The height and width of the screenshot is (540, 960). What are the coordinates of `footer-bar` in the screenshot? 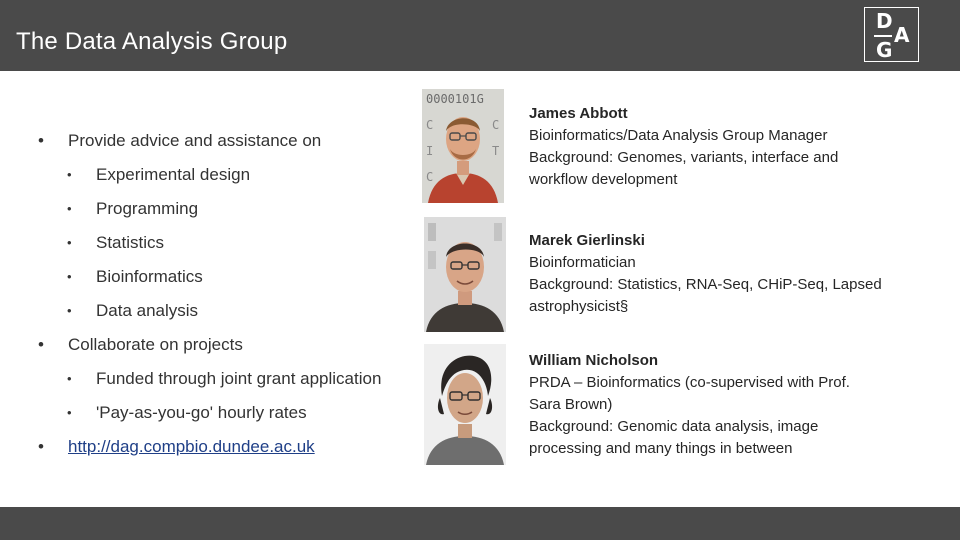 It's located at (480, 523).